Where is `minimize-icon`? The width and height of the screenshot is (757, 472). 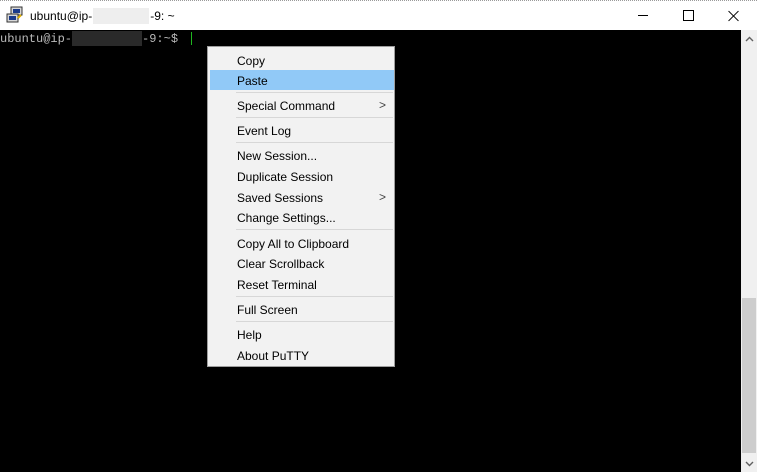 minimize-icon is located at coordinates (643, 15).